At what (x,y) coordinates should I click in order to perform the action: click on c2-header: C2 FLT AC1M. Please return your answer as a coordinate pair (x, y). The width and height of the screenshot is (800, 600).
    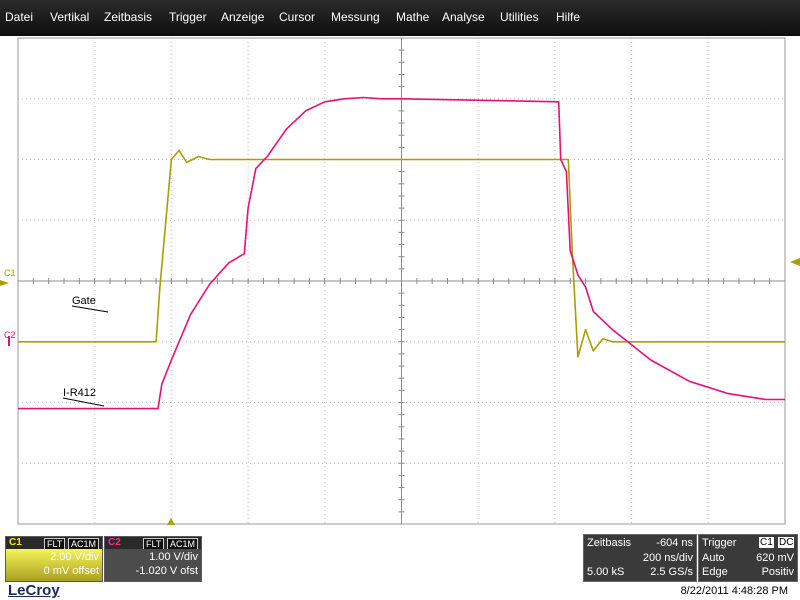
    Looking at the image, I should click on (153, 543).